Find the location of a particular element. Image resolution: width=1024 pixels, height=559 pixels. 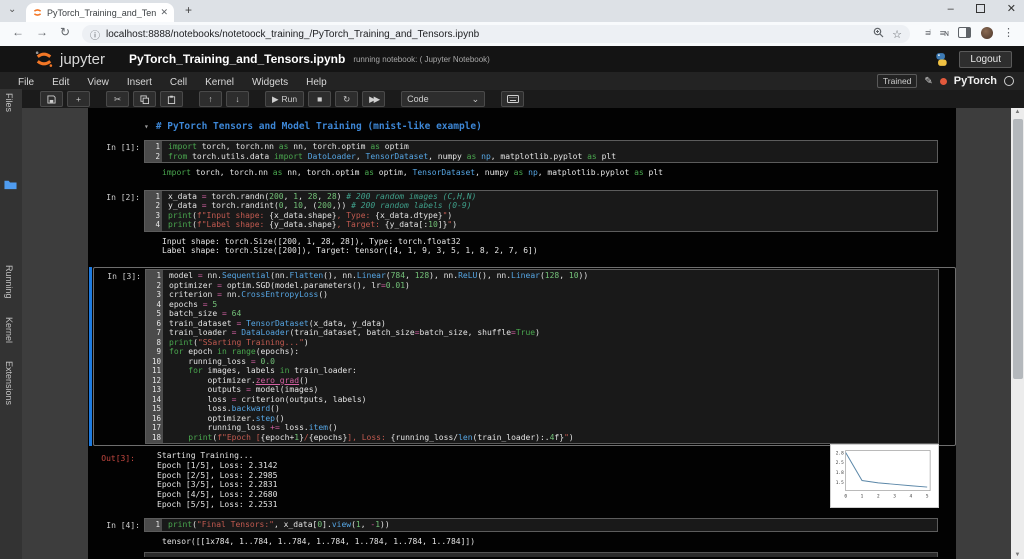

menu-item-file: File is located at coordinates (26, 82).